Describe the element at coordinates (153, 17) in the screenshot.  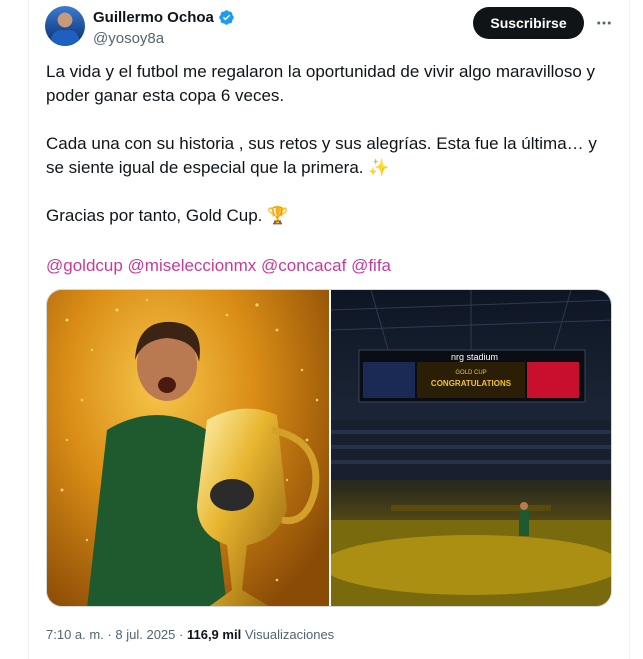
I see `author-name: Guillermo Ochoa` at that location.